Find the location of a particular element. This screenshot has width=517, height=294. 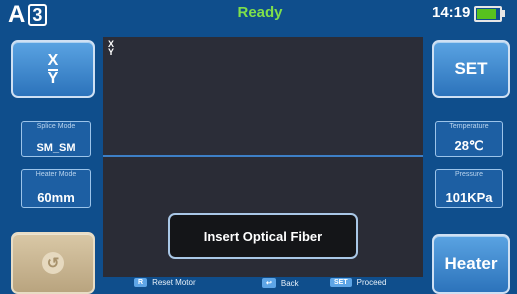

set-key-icon: SET is located at coordinates (341, 282).